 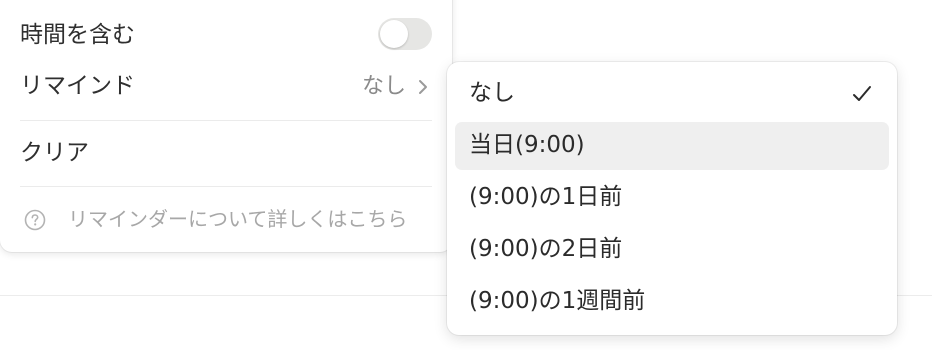 I want to click on menu-item-label: (9:00)の1日前, so click(x=546, y=197).